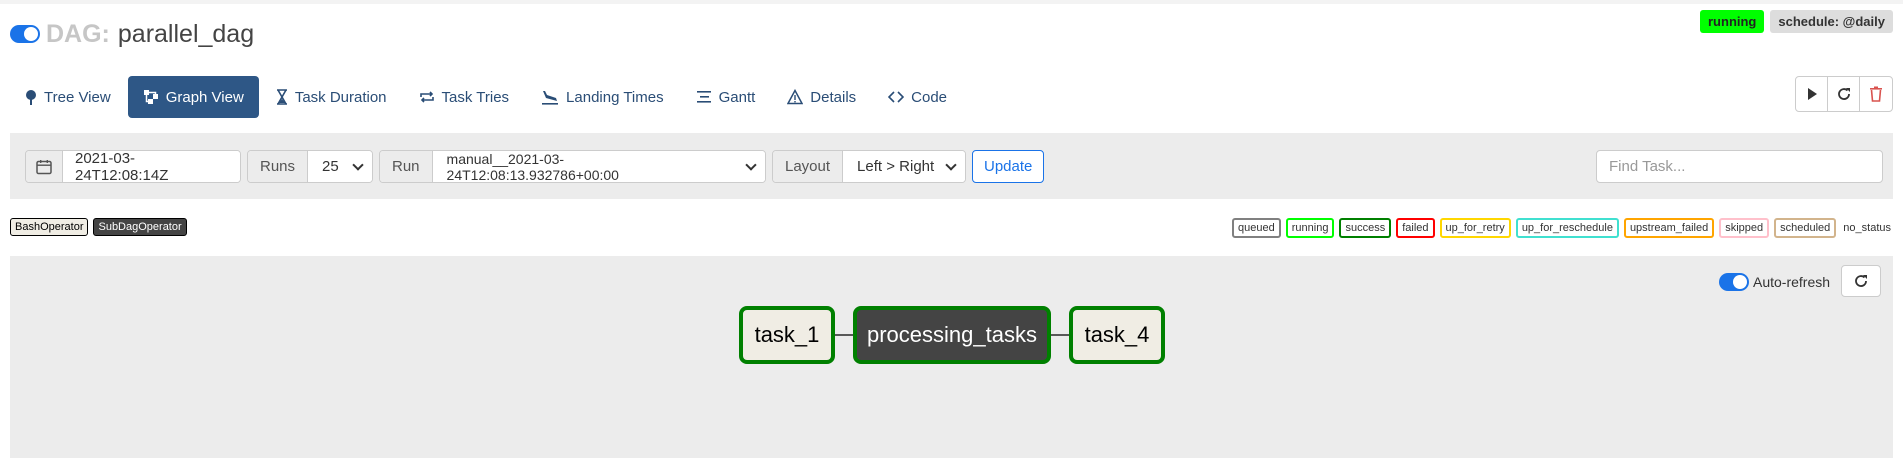  I want to click on task-node-processing-tasks: processing_tasks, so click(952, 335).